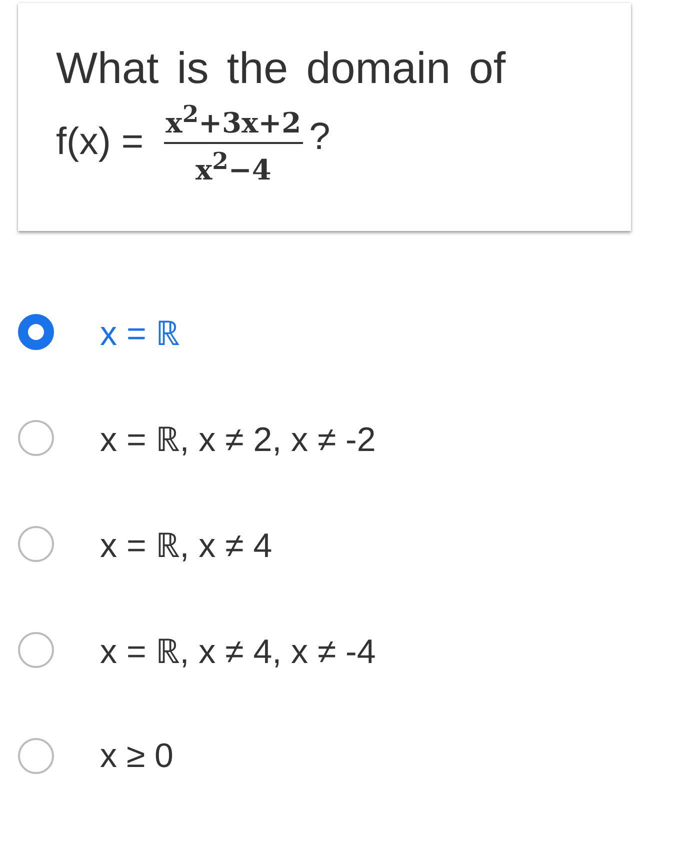 The height and width of the screenshot is (867, 683). What do you see at coordinates (140, 332) in the screenshot?
I see `option-label: x = ℝ` at bounding box center [140, 332].